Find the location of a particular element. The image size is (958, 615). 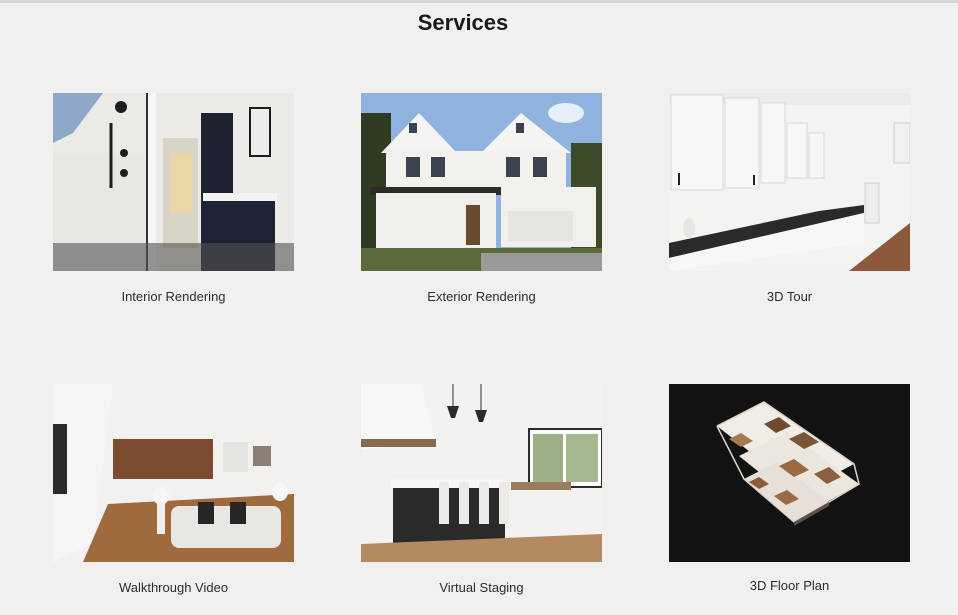

service-label: Virtual Staging is located at coordinates (481, 587).